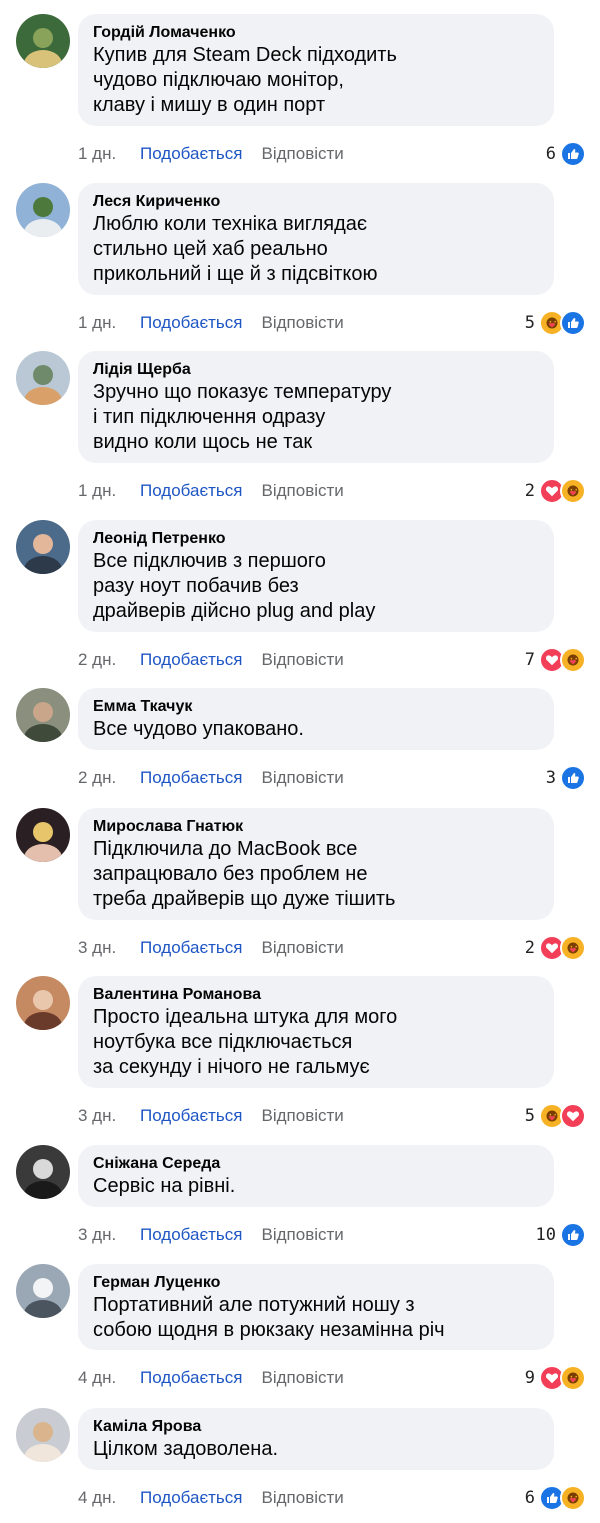 This screenshot has width=600, height=1523. Describe the element at coordinates (316, 1164) in the screenshot. I see `comment-author: Сніжана Середа` at that location.